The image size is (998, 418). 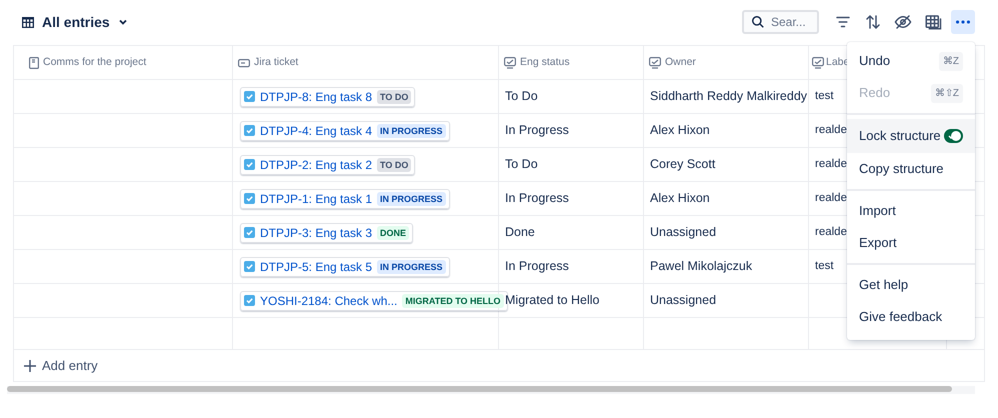 What do you see at coordinates (276, 62) in the screenshot?
I see `column-header: Jira ticket` at bounding box center [276, 62].